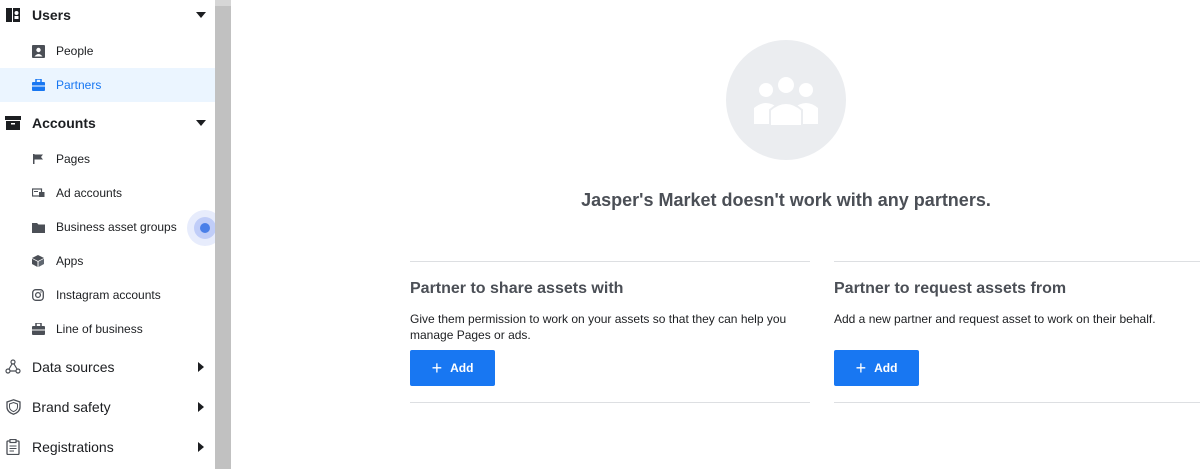  Describe the element at coordinates (107, 159) in the screenshot. I see `sidebar-item-pages: Pages` at that location.